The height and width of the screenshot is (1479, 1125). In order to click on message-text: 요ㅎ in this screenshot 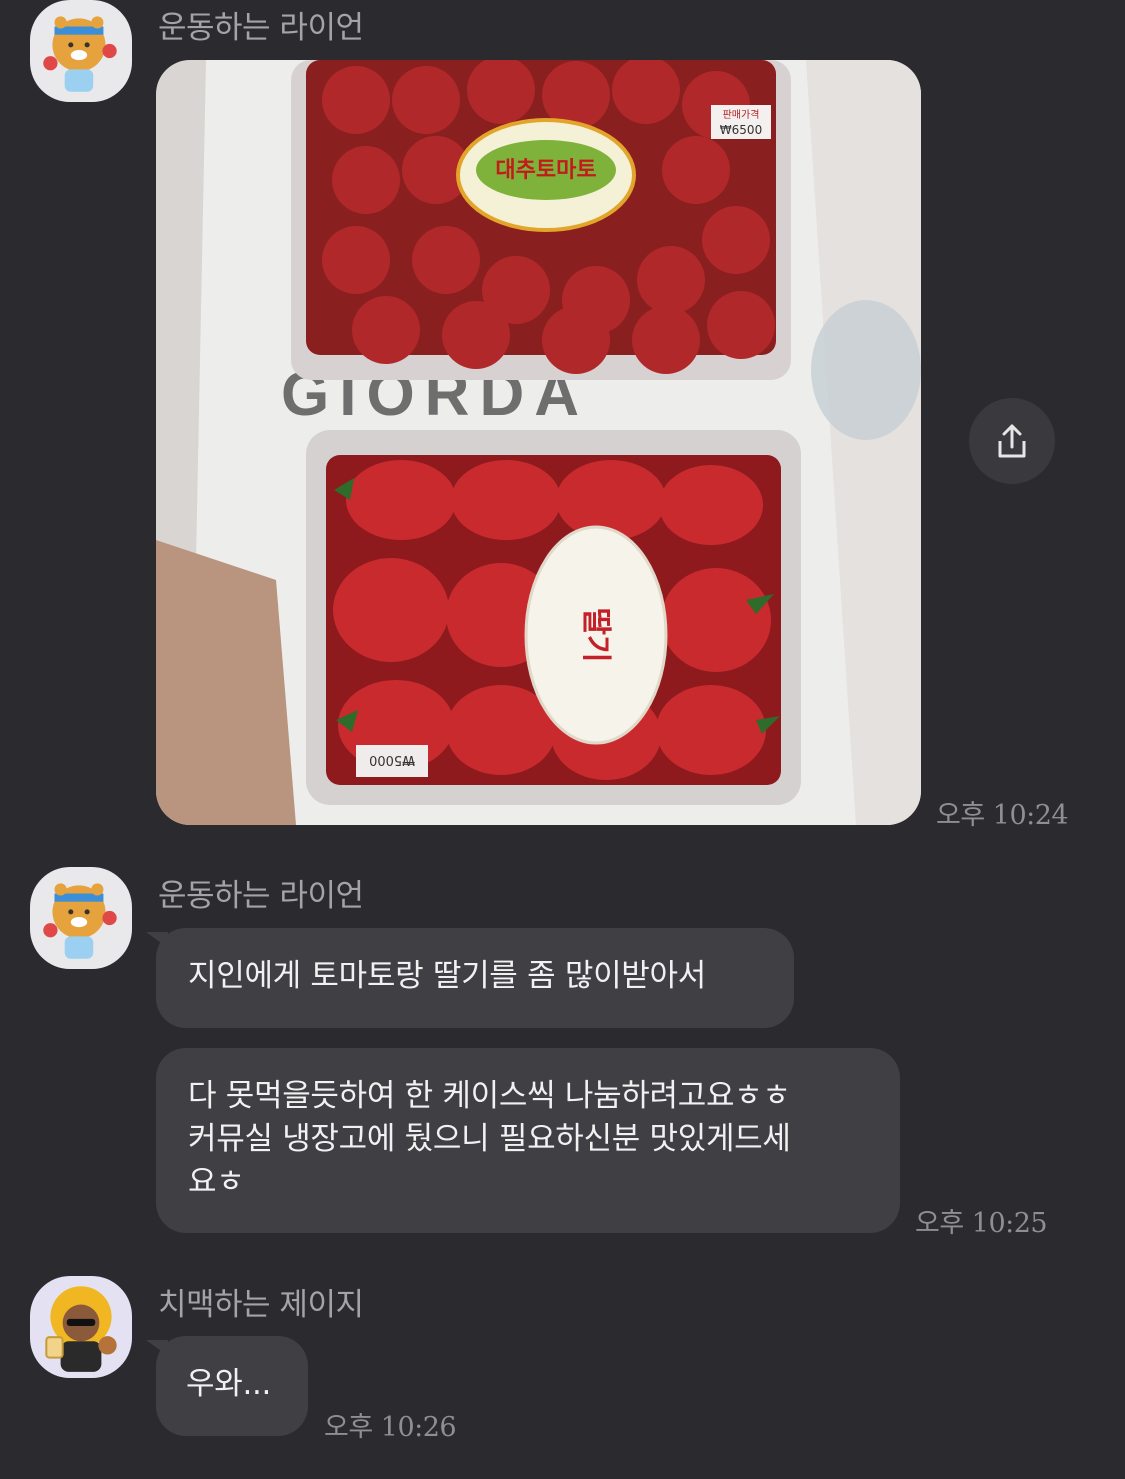, I will do `click(216, 1182)`.